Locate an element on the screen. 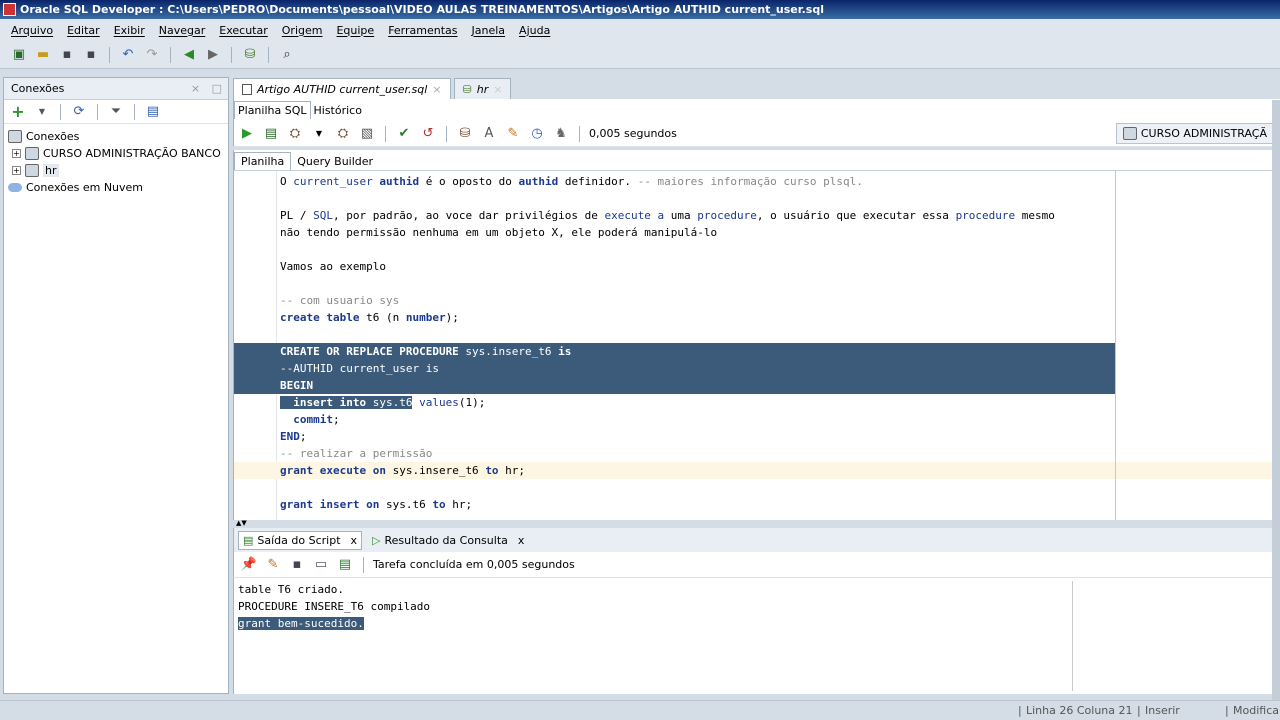  back-icon: ◀ is located at coordinates (189, 55).